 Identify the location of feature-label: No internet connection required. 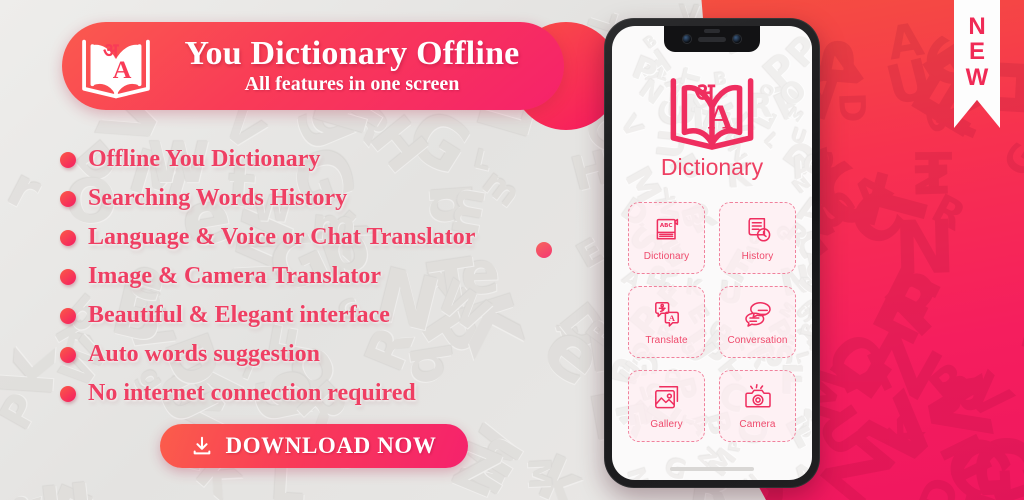
(252, 393).